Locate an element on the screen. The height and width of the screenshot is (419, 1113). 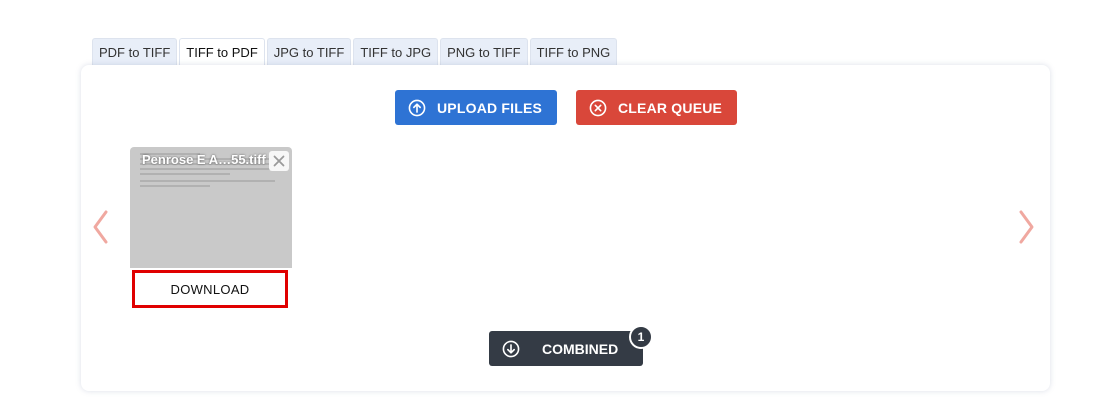
remove-file-button is located at coordinates (279, 161).